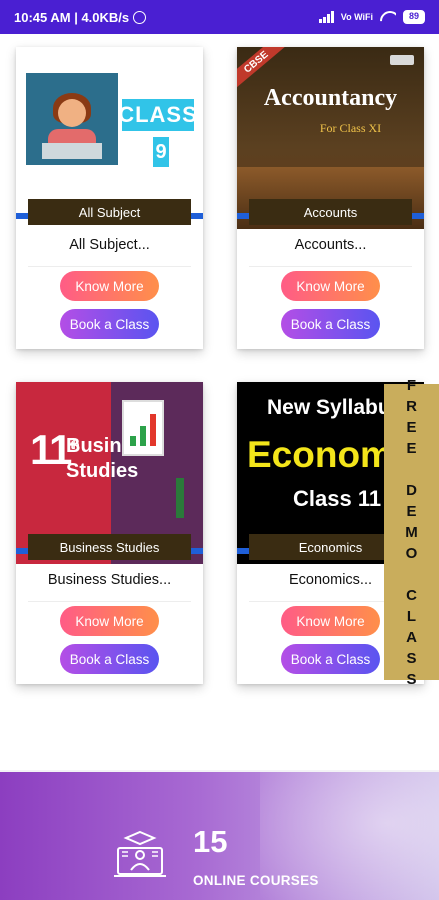 The height and width of the screenshot is (900, 439). Describe the element at coordinates (330, 98) in the screenshot. I see `book-title: Accountancy` at that location.